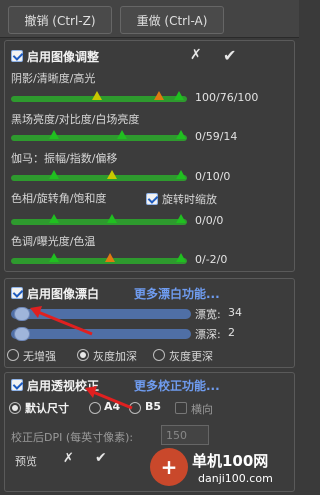  What do you see at coordinates (169, 467) in the screenshot?
I see `watermark-logo-icon: +` at bounding box center [169, 467].